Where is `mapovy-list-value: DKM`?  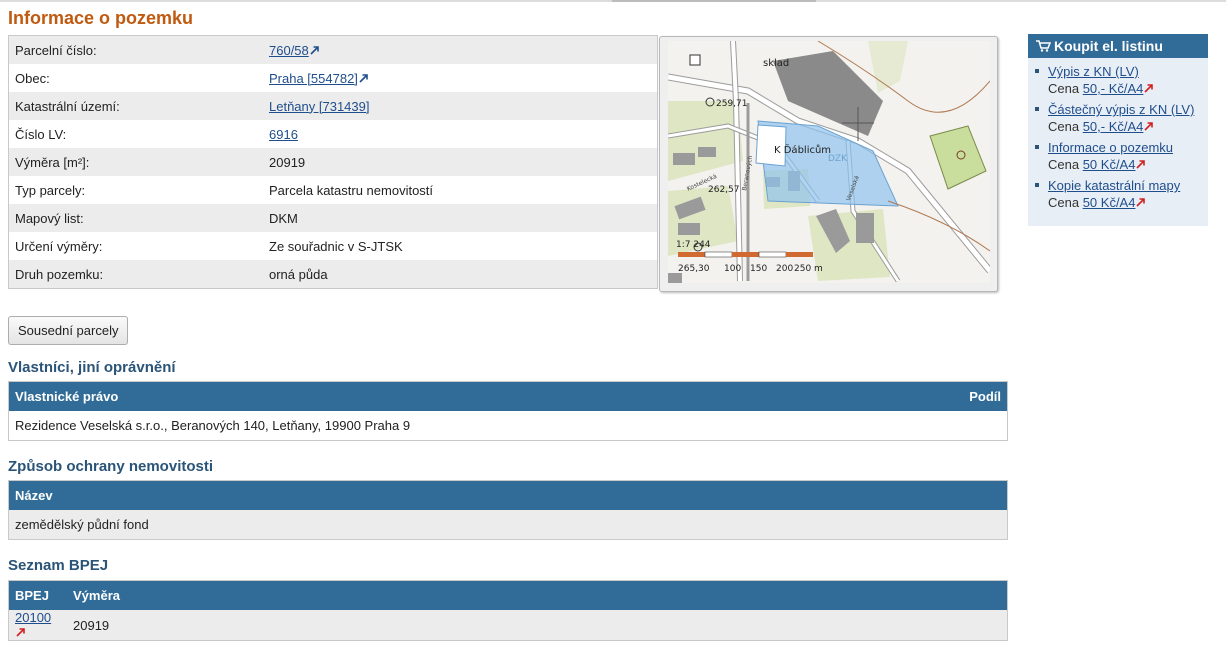 mapovy-list-value: DKM is located at coordinates (460, 218).